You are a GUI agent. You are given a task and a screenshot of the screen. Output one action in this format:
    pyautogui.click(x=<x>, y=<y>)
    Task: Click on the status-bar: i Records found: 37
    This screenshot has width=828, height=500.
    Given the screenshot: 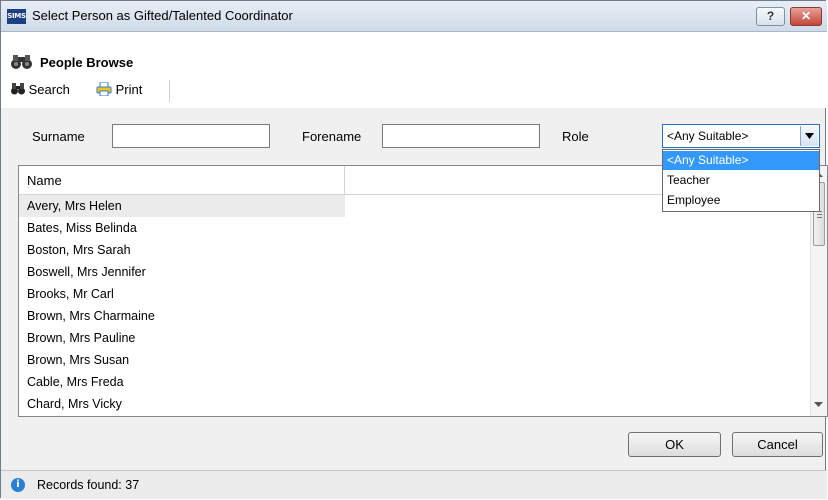 What is the action you would take?
    pyautogui.click(x=414, y=485)
    